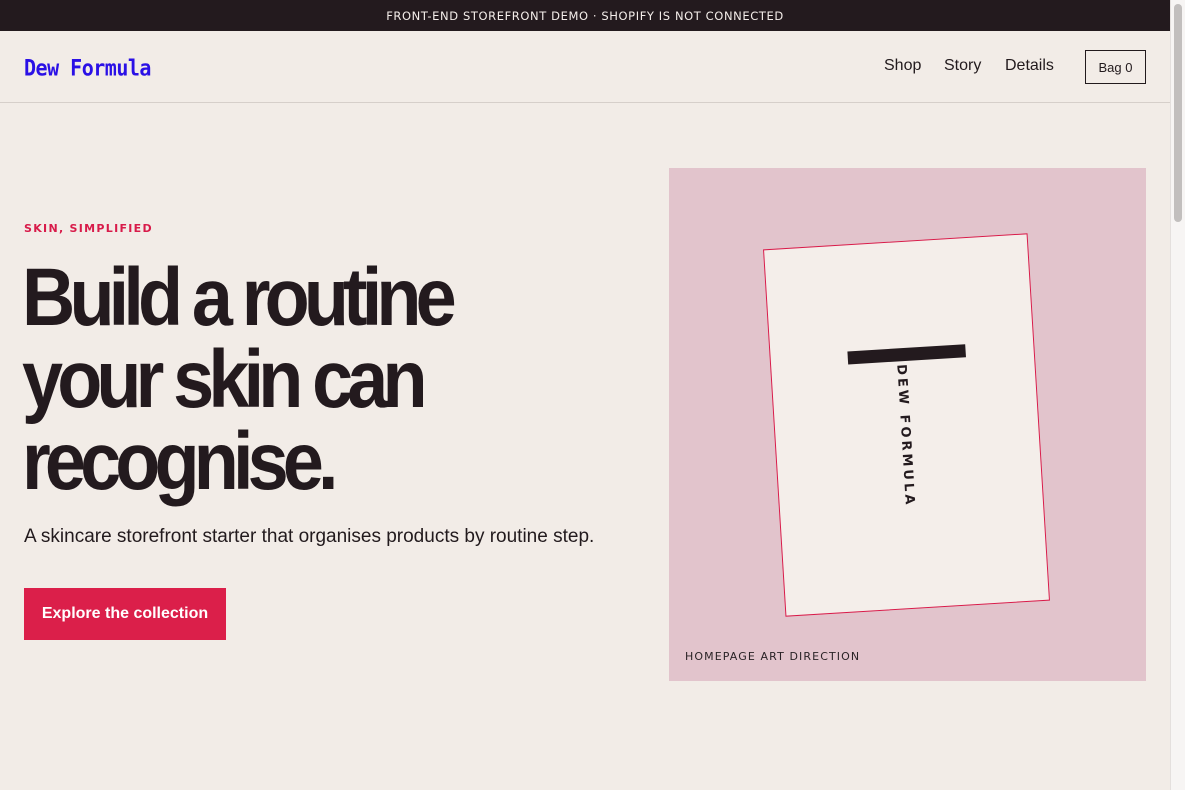 The image size is (1185, 790). I want to click on hero-headline: Build a routine your skin can recognise., so click(239, 379).